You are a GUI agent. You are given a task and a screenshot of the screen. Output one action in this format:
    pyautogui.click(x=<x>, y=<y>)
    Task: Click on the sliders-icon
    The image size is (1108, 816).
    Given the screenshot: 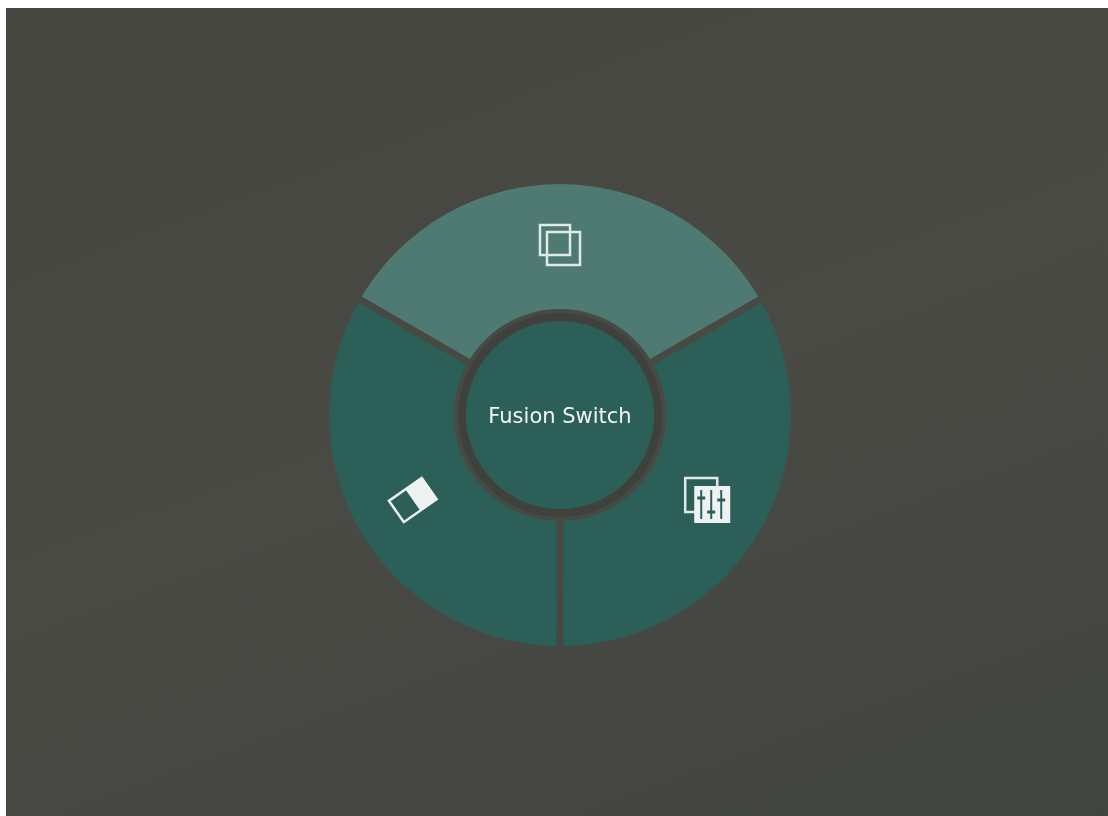 What is the action you would take?
    pyautogui.click(x=707, y=499)
    